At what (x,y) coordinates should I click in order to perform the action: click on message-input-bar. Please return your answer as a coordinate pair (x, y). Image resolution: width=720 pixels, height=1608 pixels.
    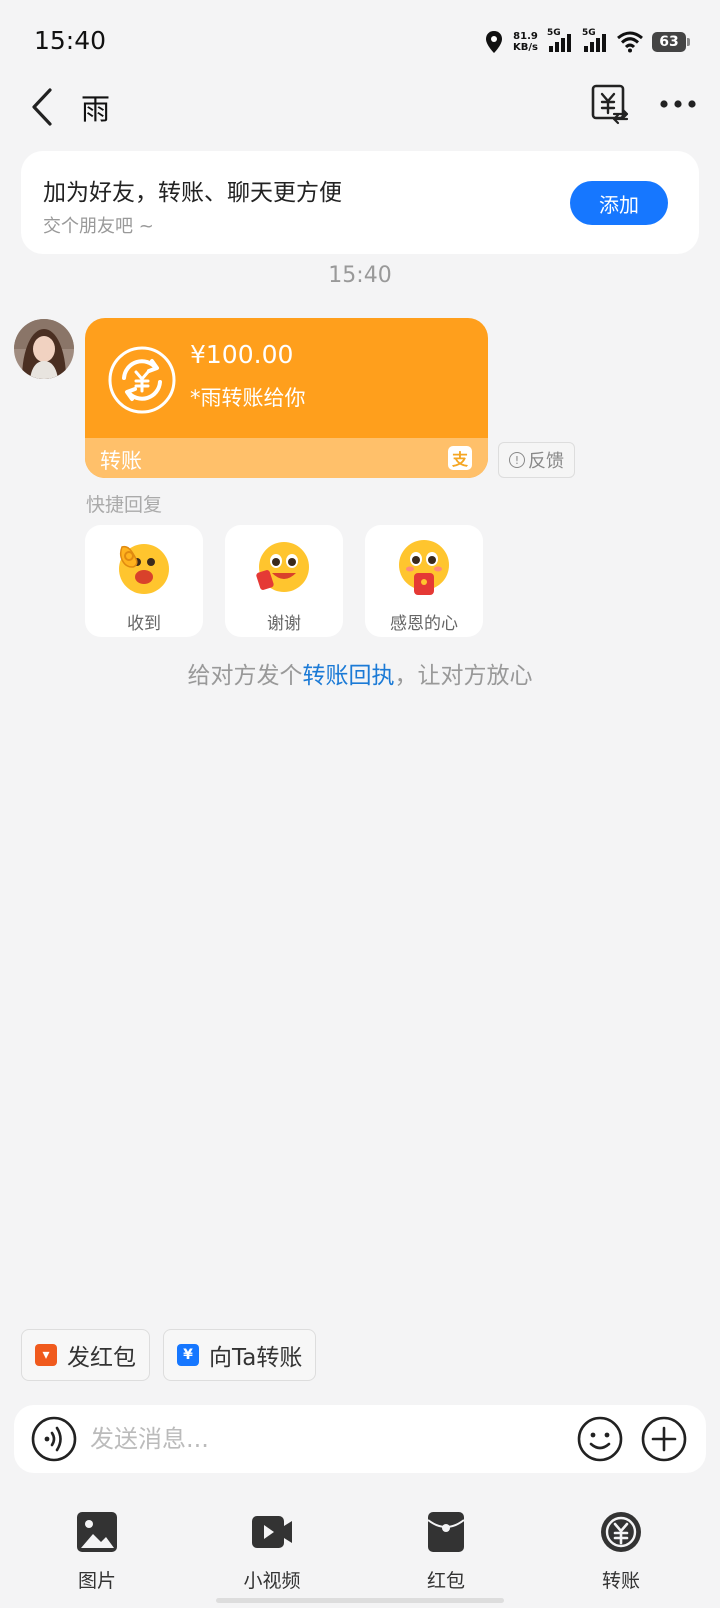
    Looking at the image, I should click on (360, 1439).